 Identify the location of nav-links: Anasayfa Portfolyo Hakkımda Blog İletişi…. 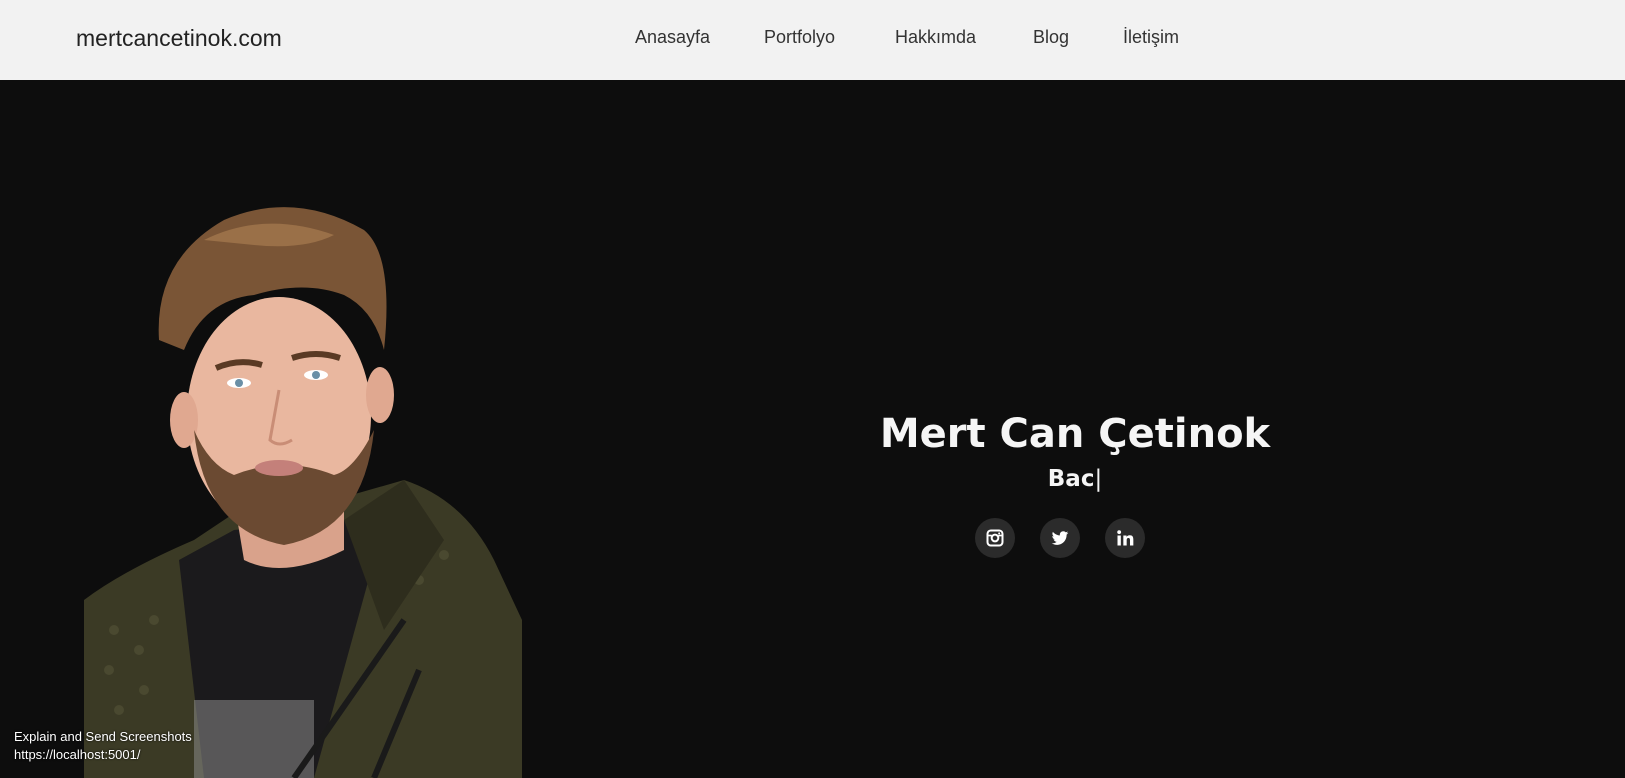
(812, 37).